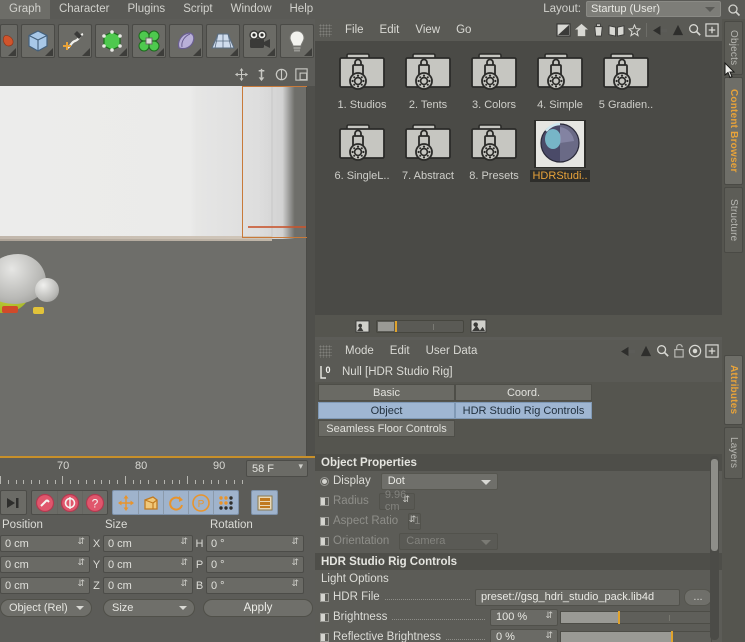 The height and width of the screenshot is (642, 745). What do you see at coordinates (733, 131) in the screenshot?
I see `right-tab-content-browser: Content Browser` at bounding box center [733, 131].